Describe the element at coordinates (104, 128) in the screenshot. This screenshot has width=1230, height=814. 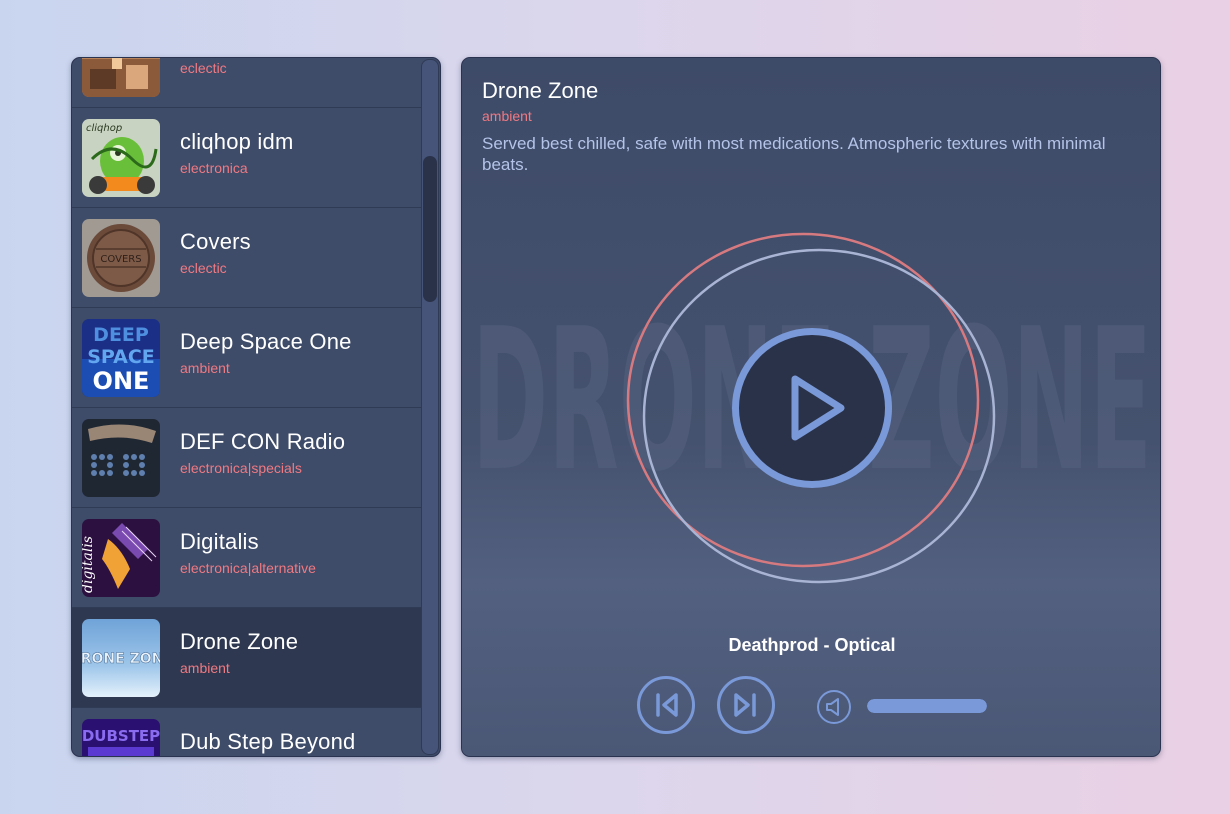
I see `cliqhop-art-text: cliqhop` at that location.